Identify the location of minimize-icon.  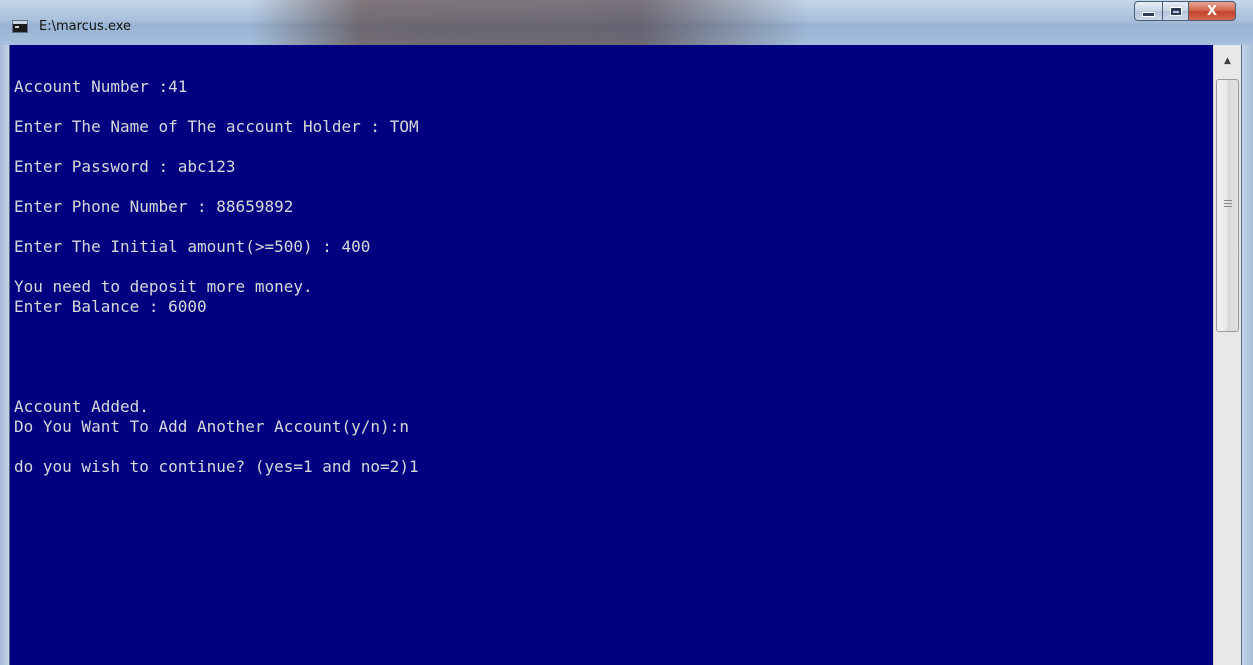
(1148, 14).